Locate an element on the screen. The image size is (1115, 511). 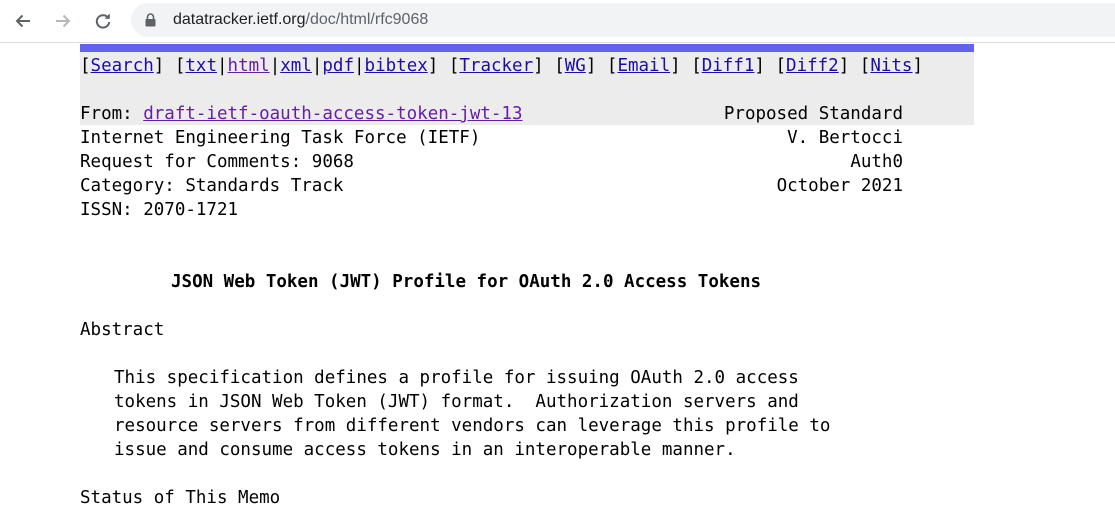
forward-button is located at coordinates (63, 21).